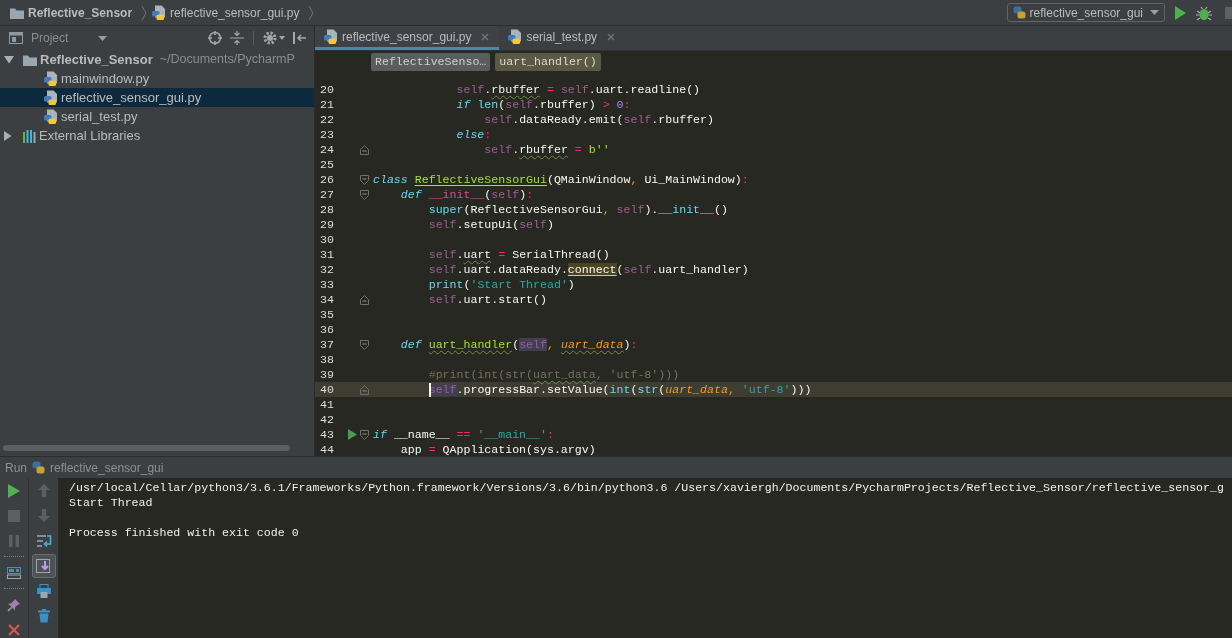 Image resolution: width=1232 pixels, height=638 pixels. I want to click on tree-item: External Libraries, so click(157, 135).